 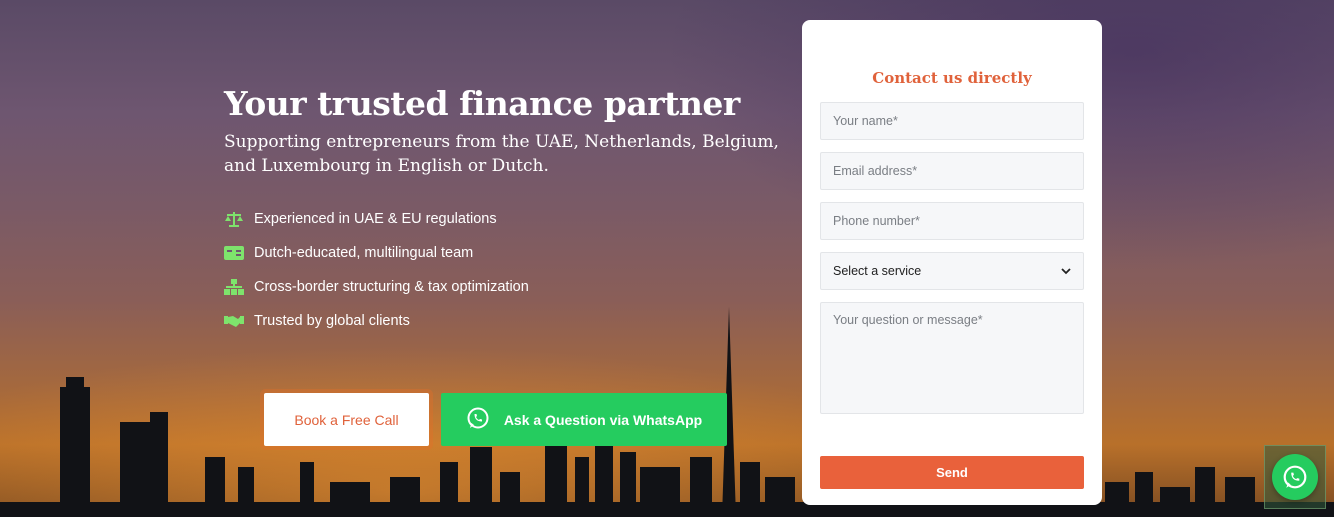 What do you see at coordinates (234, 321) in the screenshot?
I see `handshake-icon` at bounding box center [234, 321].